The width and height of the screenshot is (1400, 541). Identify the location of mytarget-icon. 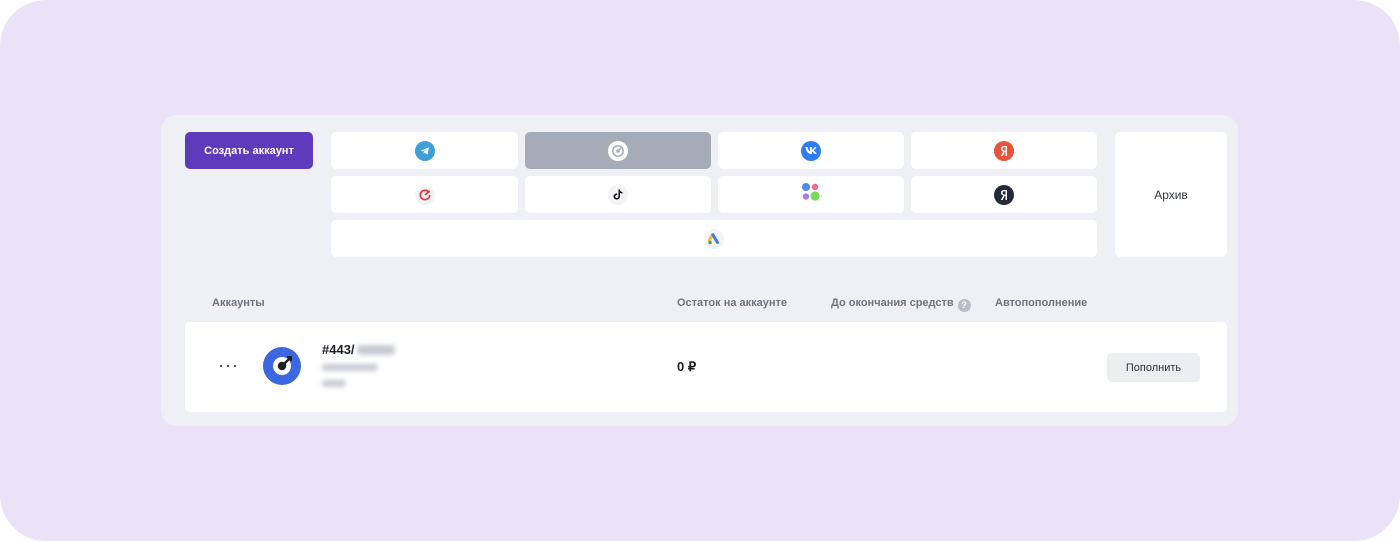
(424, 194).